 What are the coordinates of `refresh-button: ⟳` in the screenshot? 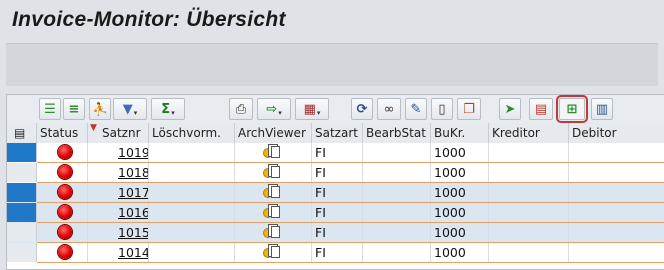 It's located at (362, 109).